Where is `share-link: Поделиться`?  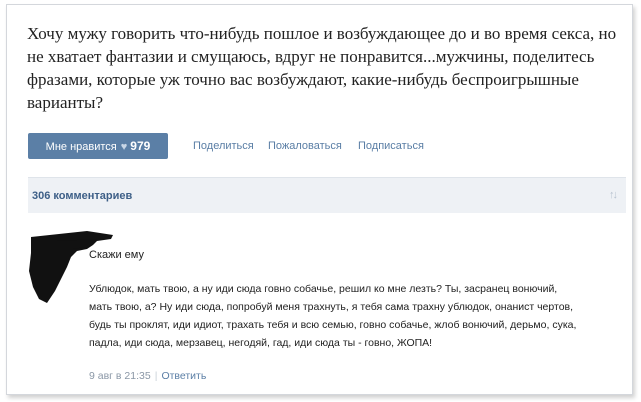 share-link: Поделиться is located at coordinates (223, 146).